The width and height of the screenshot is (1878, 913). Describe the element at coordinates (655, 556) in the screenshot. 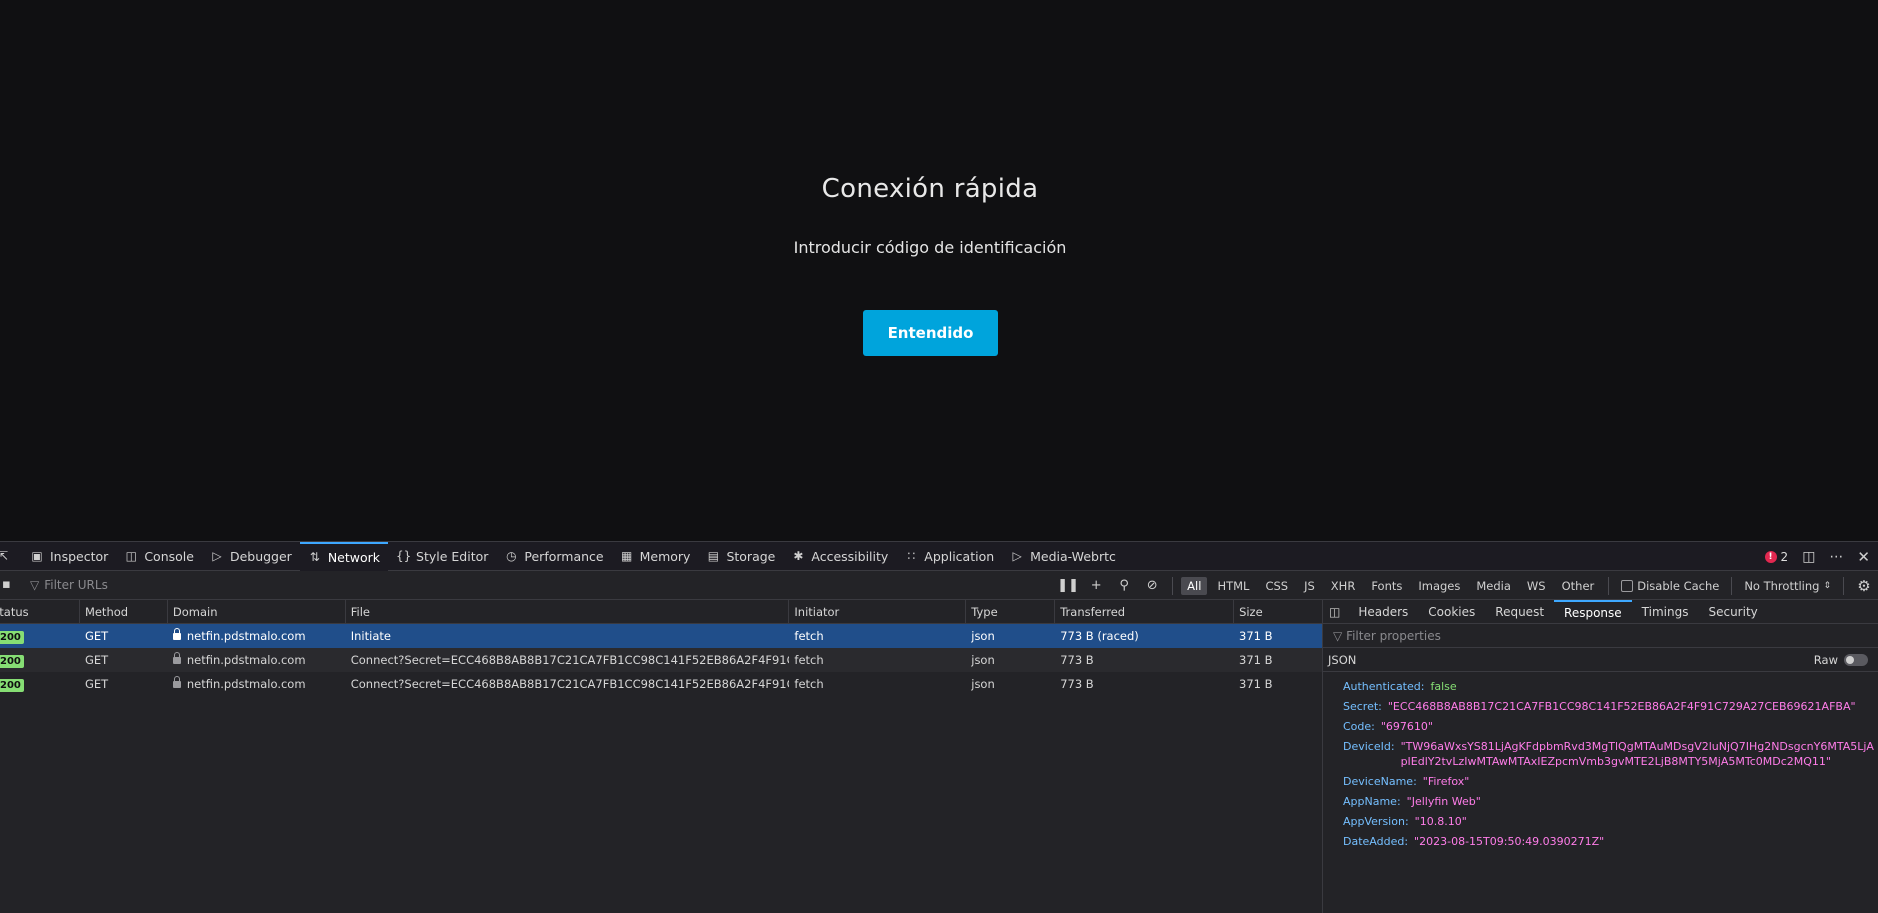

I see `tab-memory: ▦ Memory` at that location.